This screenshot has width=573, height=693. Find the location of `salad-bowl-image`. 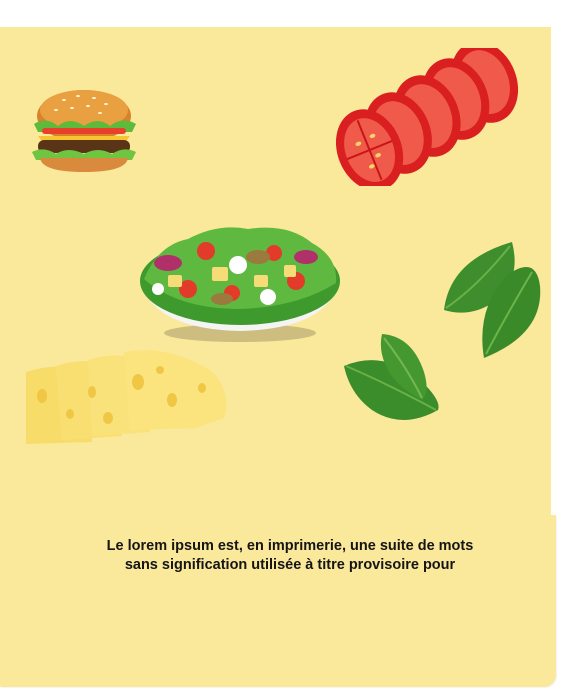

salad-bowl-image is located at coordinates (239, 282).